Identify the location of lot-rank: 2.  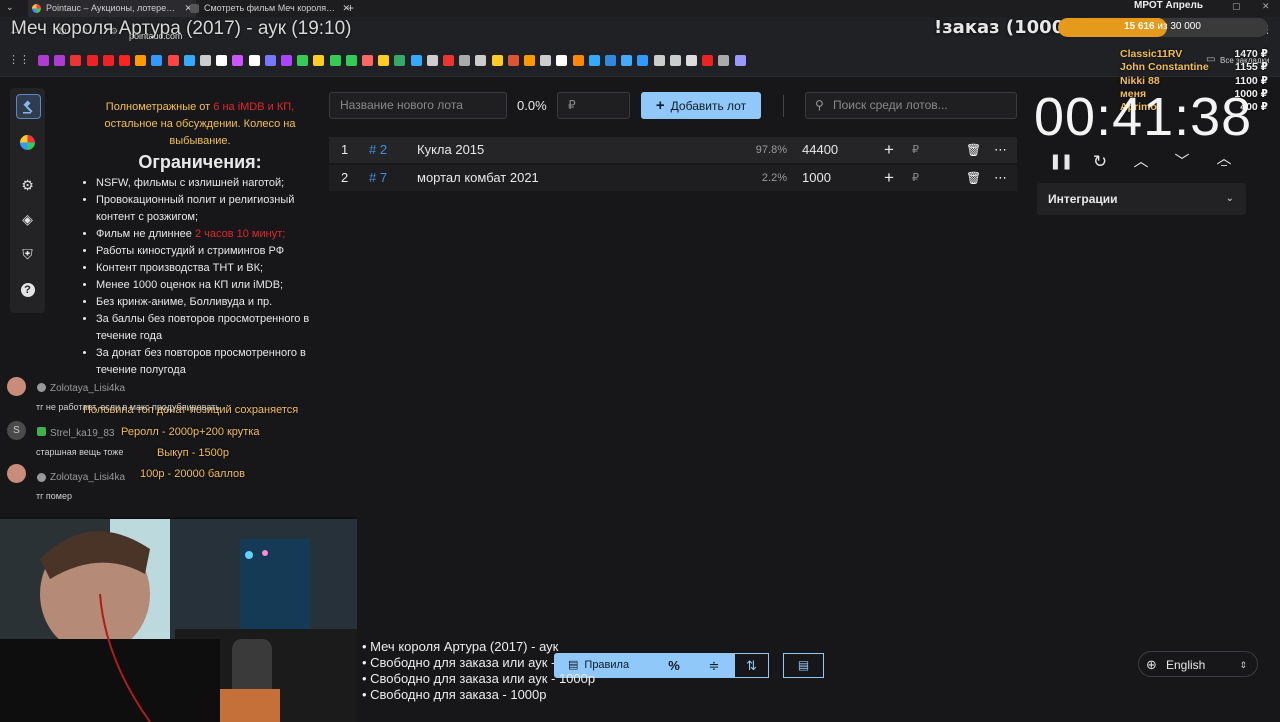
(345, 177).